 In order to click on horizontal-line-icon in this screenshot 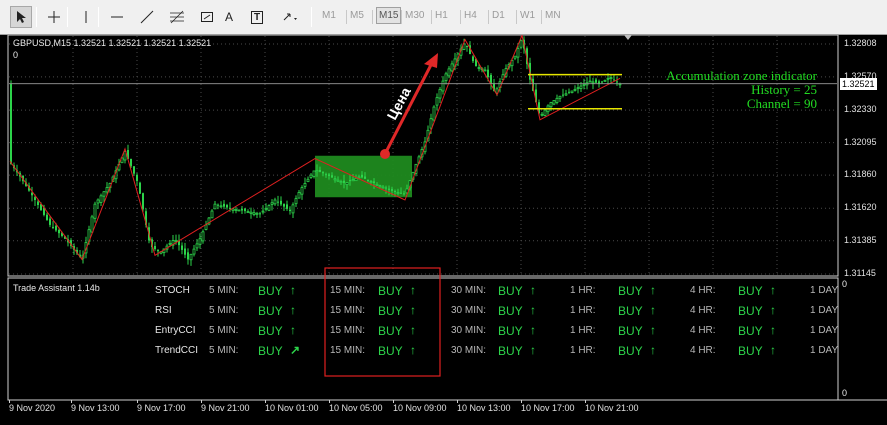, I will do `click(117, 17)`.